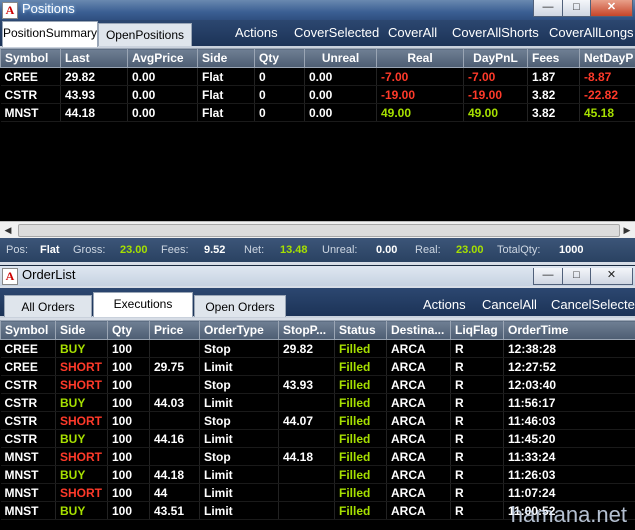  I want to click on table-row: MNST BUY 100 44.18 Limit Filled ARCA R 11:26:03, so click(317, 474).